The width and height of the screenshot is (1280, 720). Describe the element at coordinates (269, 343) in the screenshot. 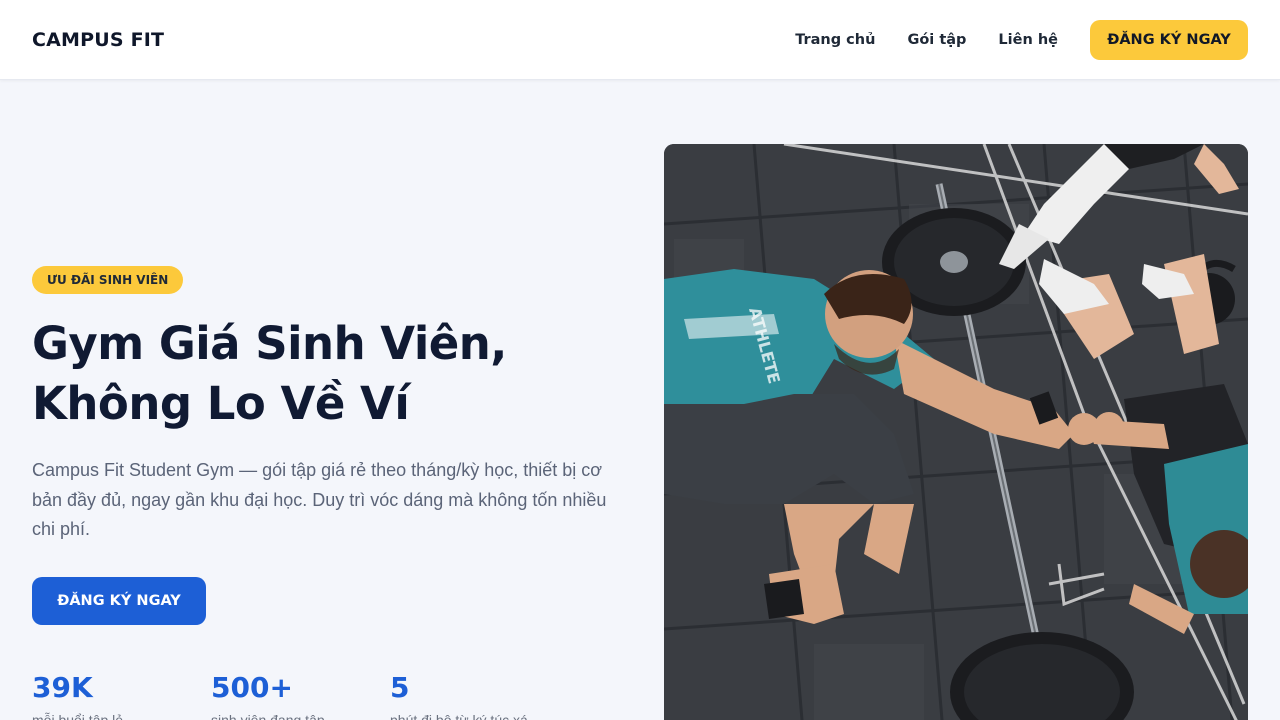

I see `headline-line-1: Gym Giá Sinh Viên,` at that location.